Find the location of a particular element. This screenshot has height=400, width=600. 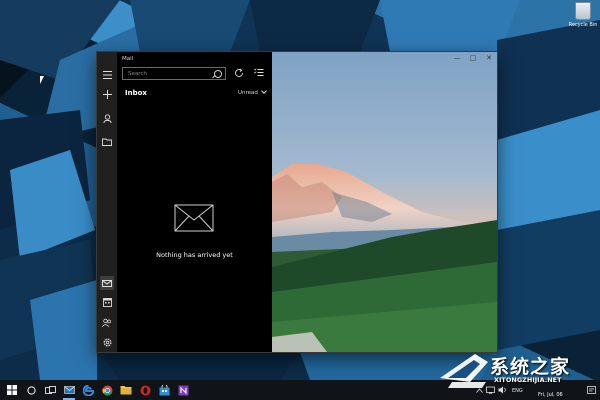

recycle-bin-label: Recycle Bin is located at coordinates (583, 25).